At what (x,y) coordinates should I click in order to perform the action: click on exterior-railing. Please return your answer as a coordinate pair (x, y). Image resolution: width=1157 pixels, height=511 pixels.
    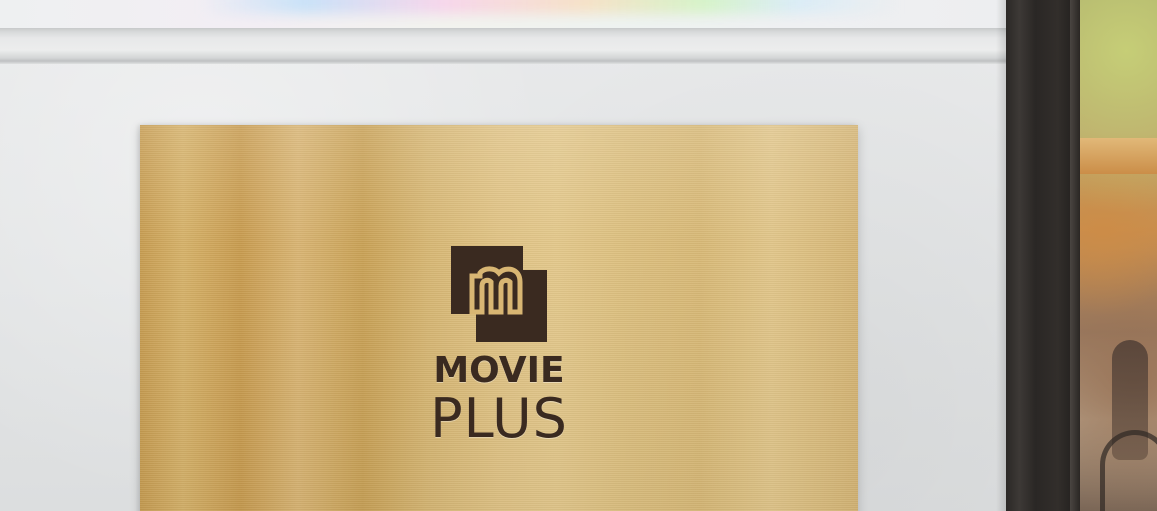
    Looking at the image, I should click on (1128, 470).